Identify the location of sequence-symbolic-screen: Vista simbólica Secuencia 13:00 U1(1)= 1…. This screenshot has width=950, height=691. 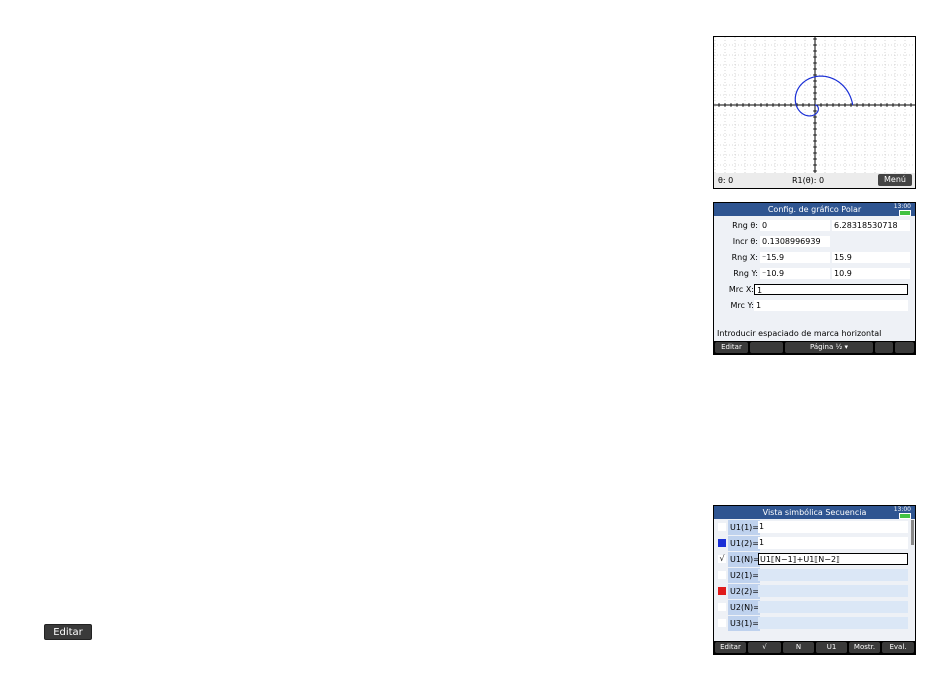
(814, 580).